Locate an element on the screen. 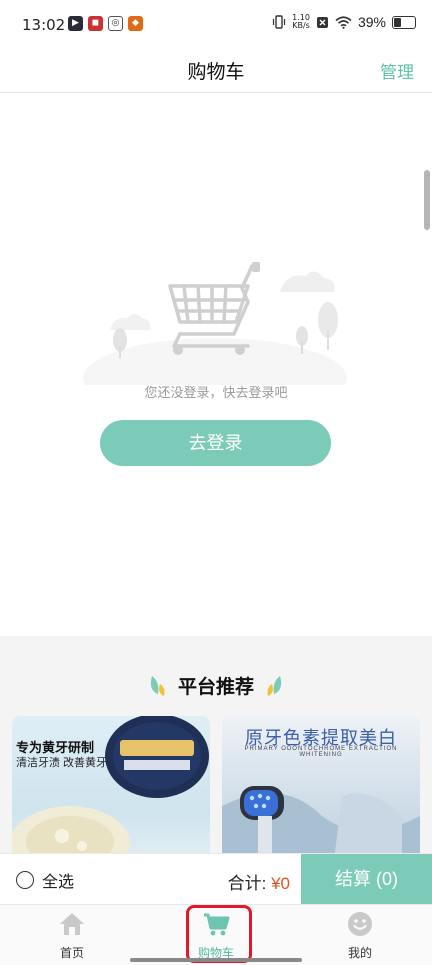 Image resolution: width=432 pixels, height=965 pixels. recommend-title: 平台推荐 is located at coordinates (215, 687).